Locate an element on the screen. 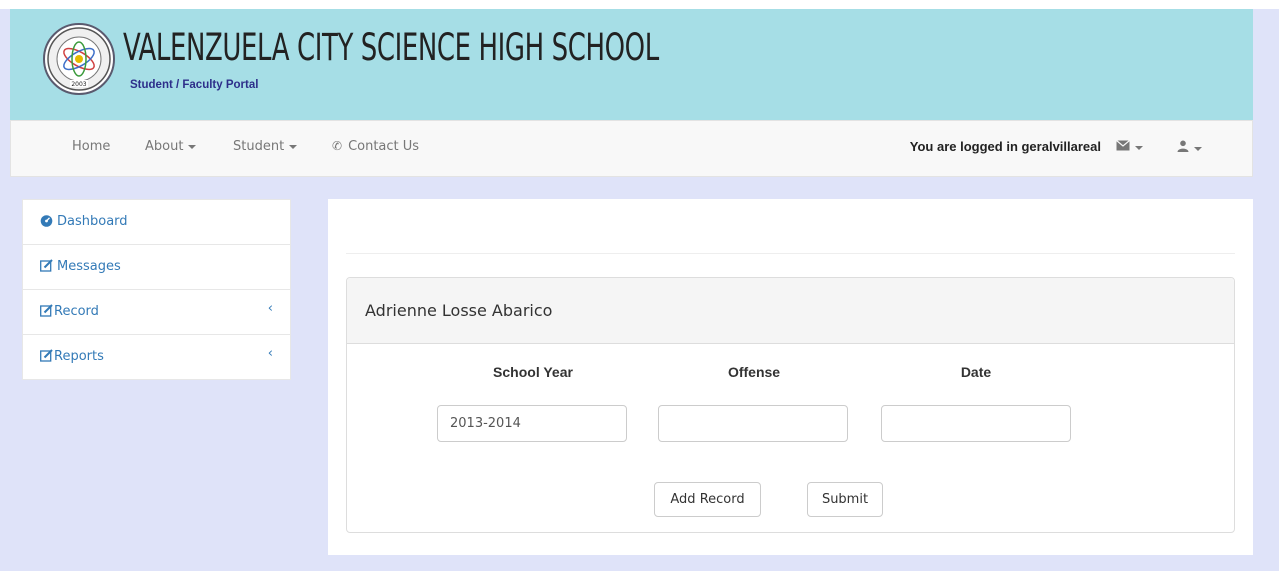 This screenshot has height=571, width=1279. nav-about-label: About is located at coordinates (164, 146).